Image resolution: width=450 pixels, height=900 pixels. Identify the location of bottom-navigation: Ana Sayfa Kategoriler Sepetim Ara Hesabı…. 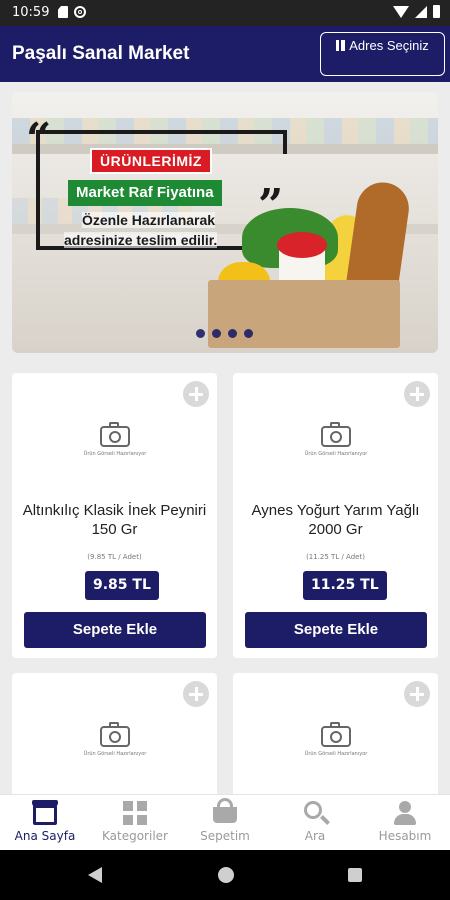
(225, 822).